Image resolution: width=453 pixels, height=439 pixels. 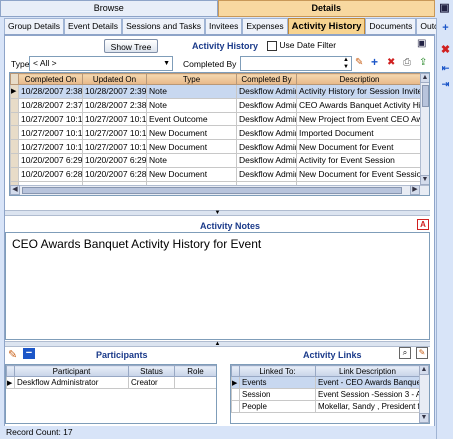 What do you see at coordinates (217, 213) in the screenshot?
I see `splitter-top: ▼` at bounding box center [217, 213].